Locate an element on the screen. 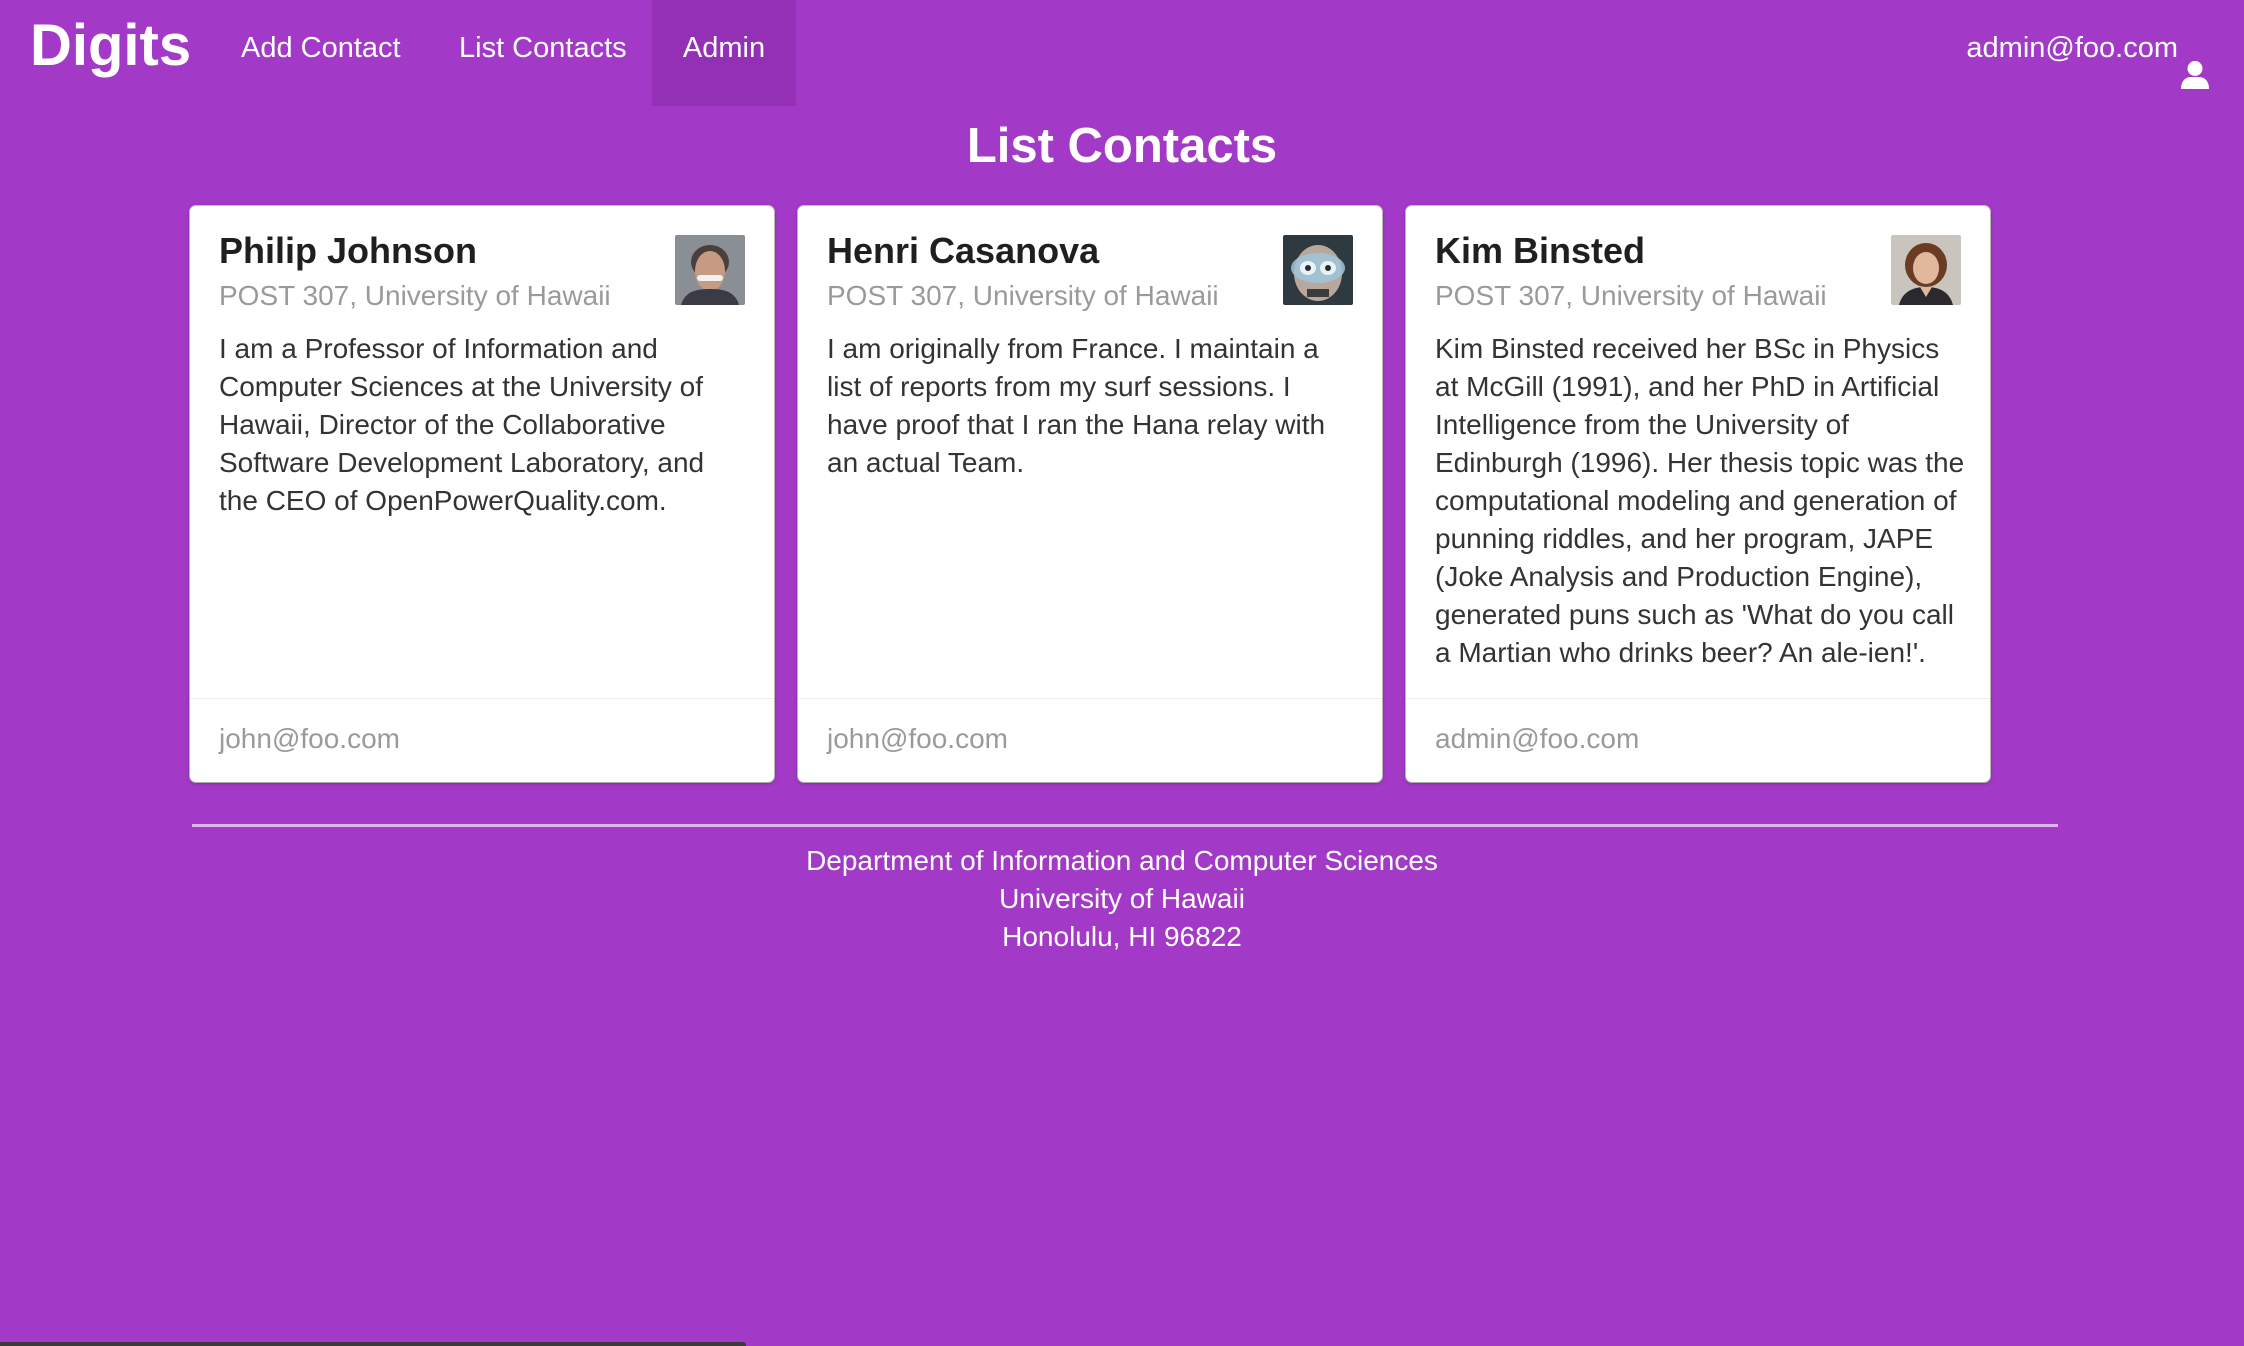  nav-admin: Admin is located at coordinates (724, 53).